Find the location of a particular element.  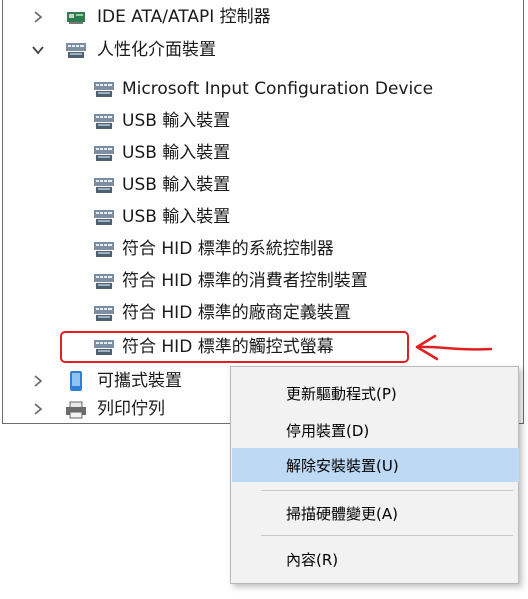

menu-item-label: 內容(R) is located at coordinates (312, 559).